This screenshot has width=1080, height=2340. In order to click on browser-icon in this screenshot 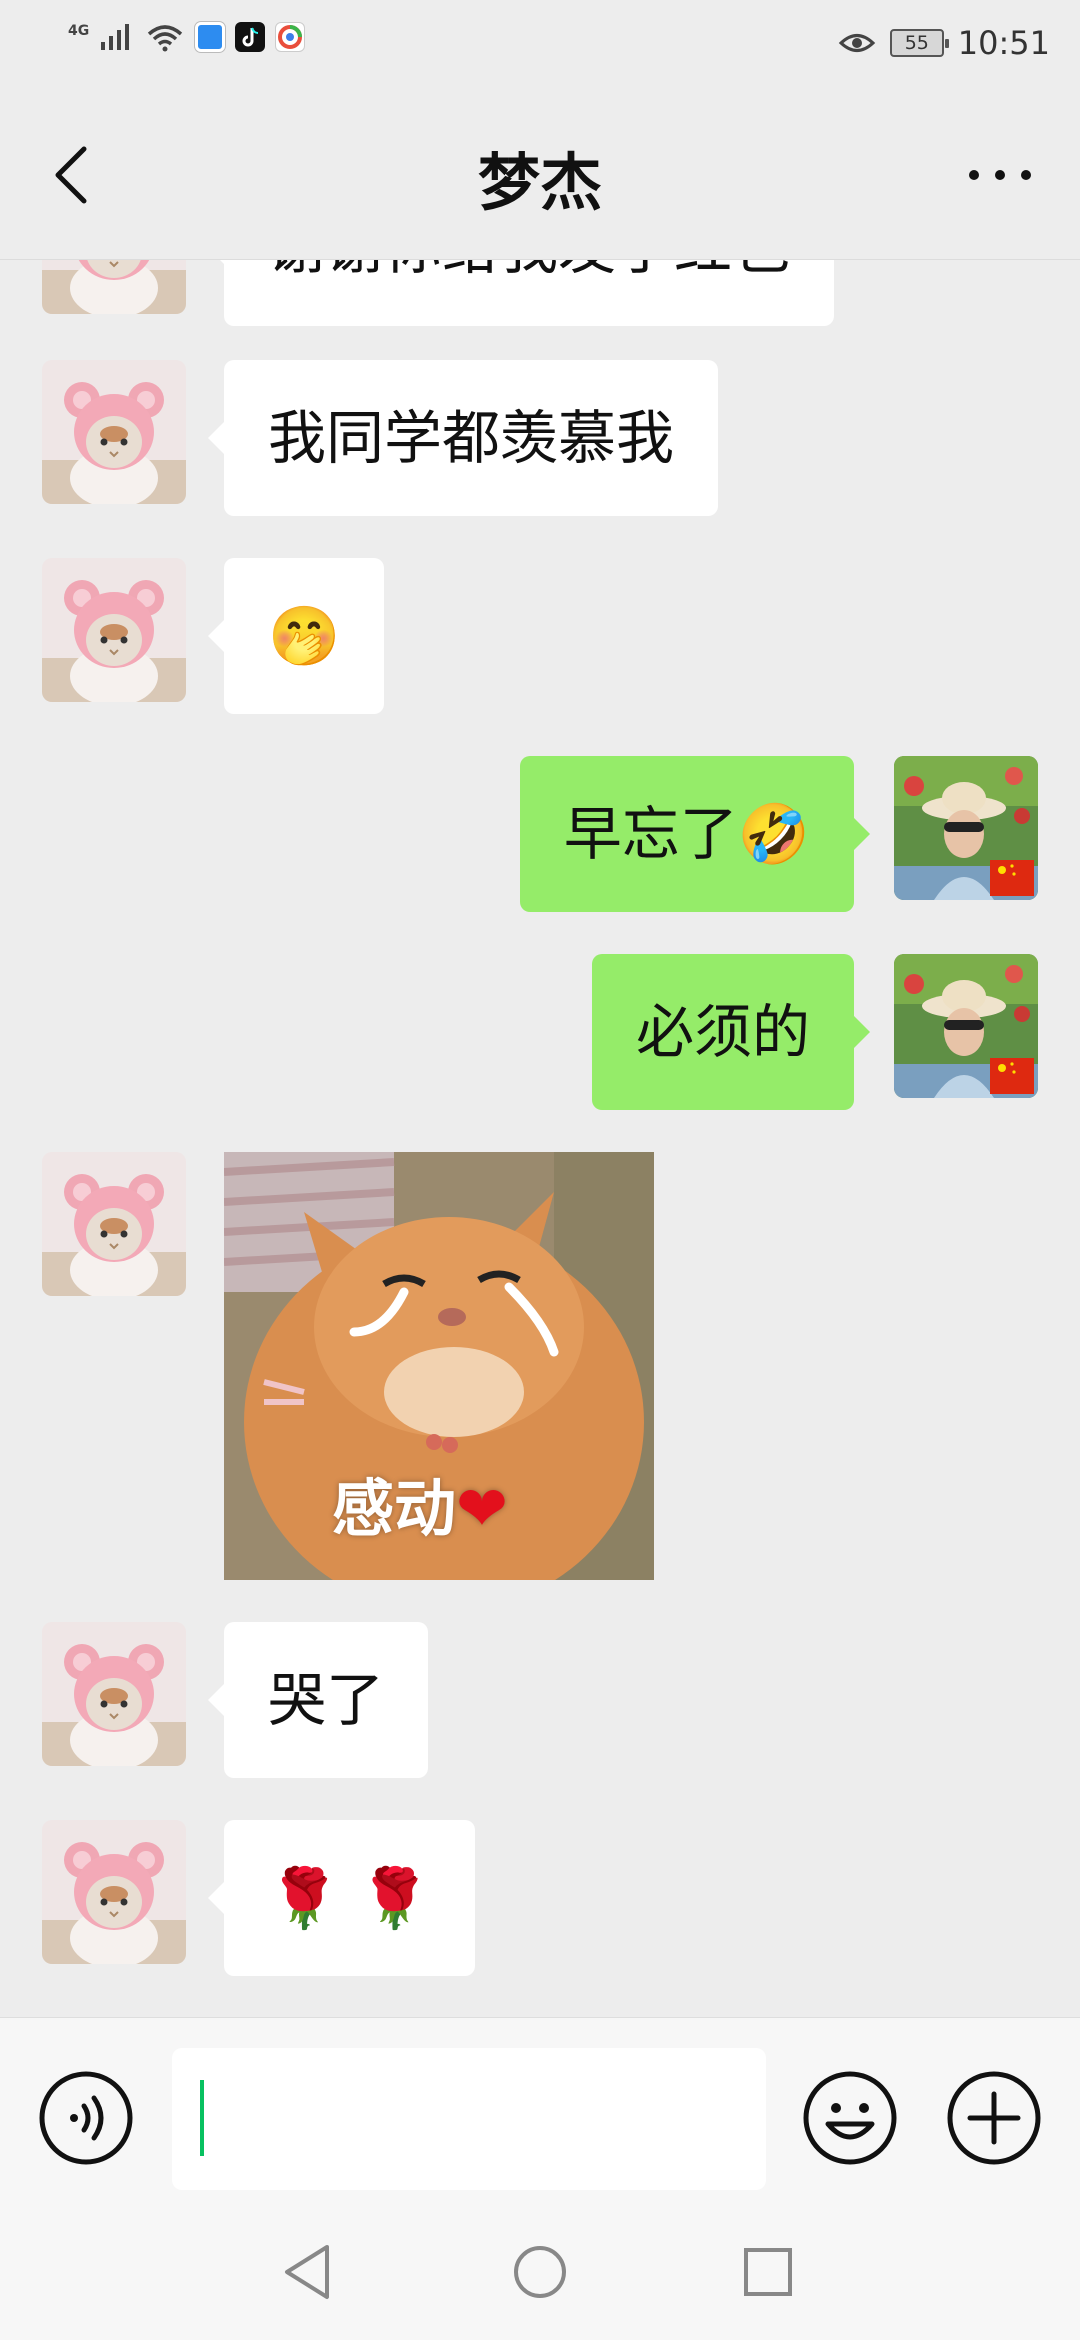, I will do `click(290, 37)`.